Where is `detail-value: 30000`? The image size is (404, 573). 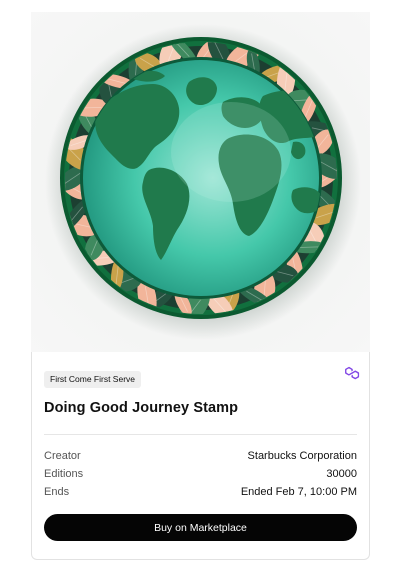
detail-value: 30000 is located at coordinates (341, 474).